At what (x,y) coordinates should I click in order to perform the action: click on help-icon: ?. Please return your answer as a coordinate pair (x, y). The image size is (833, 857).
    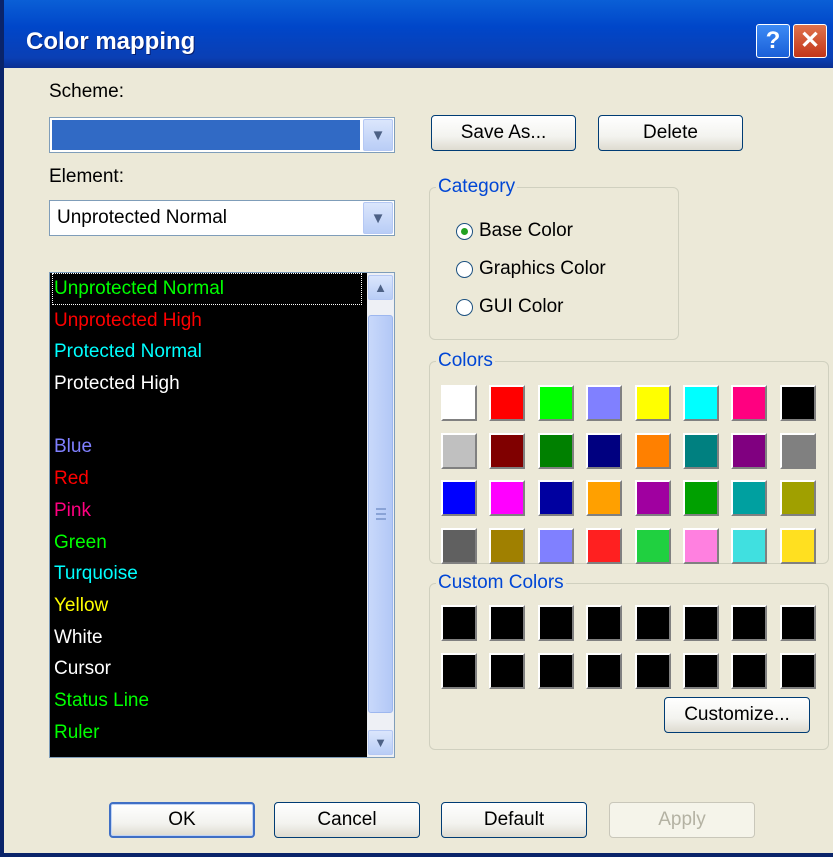
    Looking at the image, I should click on (773, 40).